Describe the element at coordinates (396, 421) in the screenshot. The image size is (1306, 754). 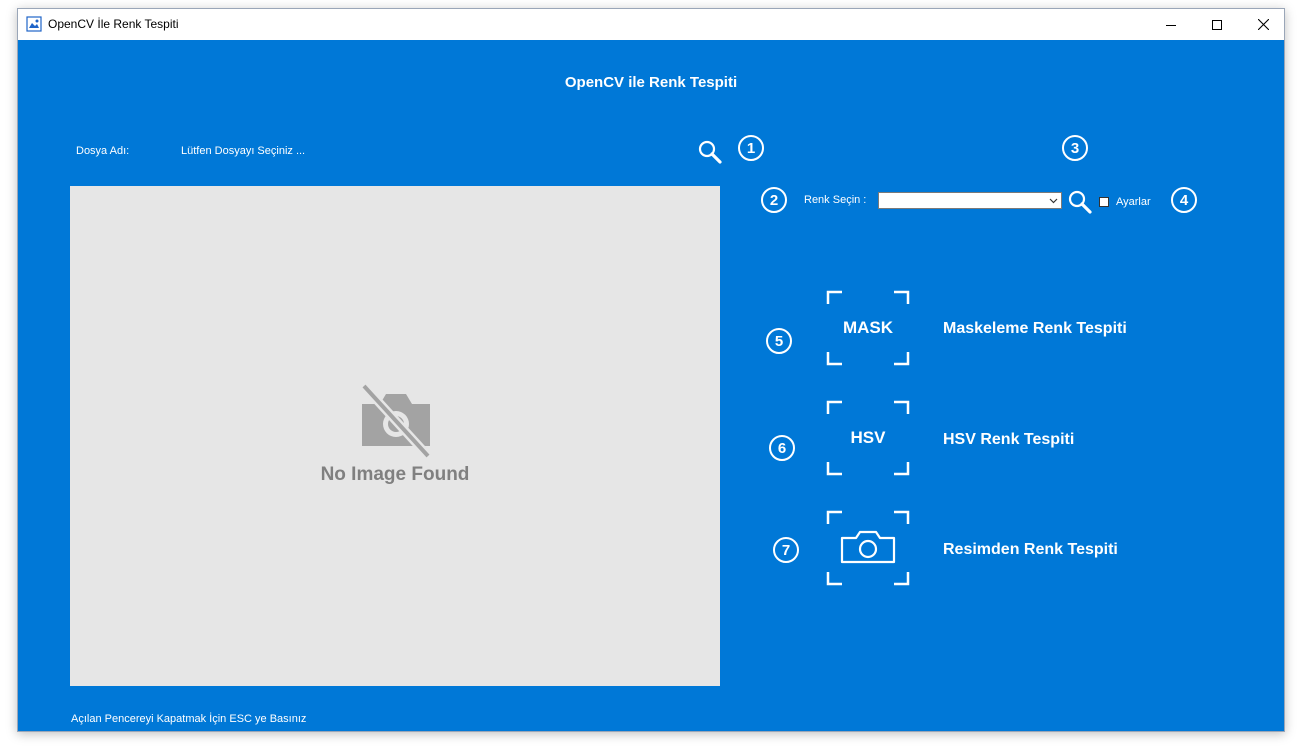
I see `no-camera-icon` at that location.